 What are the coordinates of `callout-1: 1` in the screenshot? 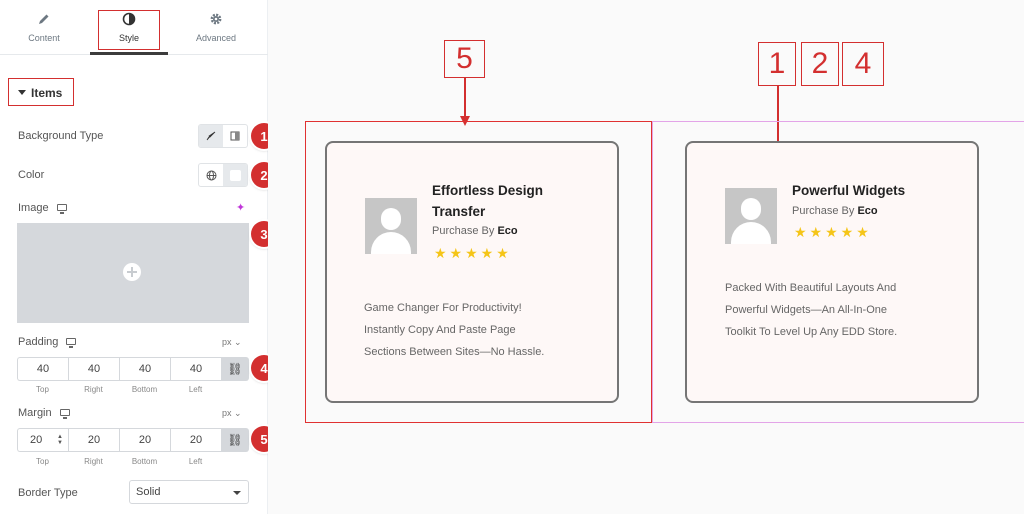 It's located at (777, 64).